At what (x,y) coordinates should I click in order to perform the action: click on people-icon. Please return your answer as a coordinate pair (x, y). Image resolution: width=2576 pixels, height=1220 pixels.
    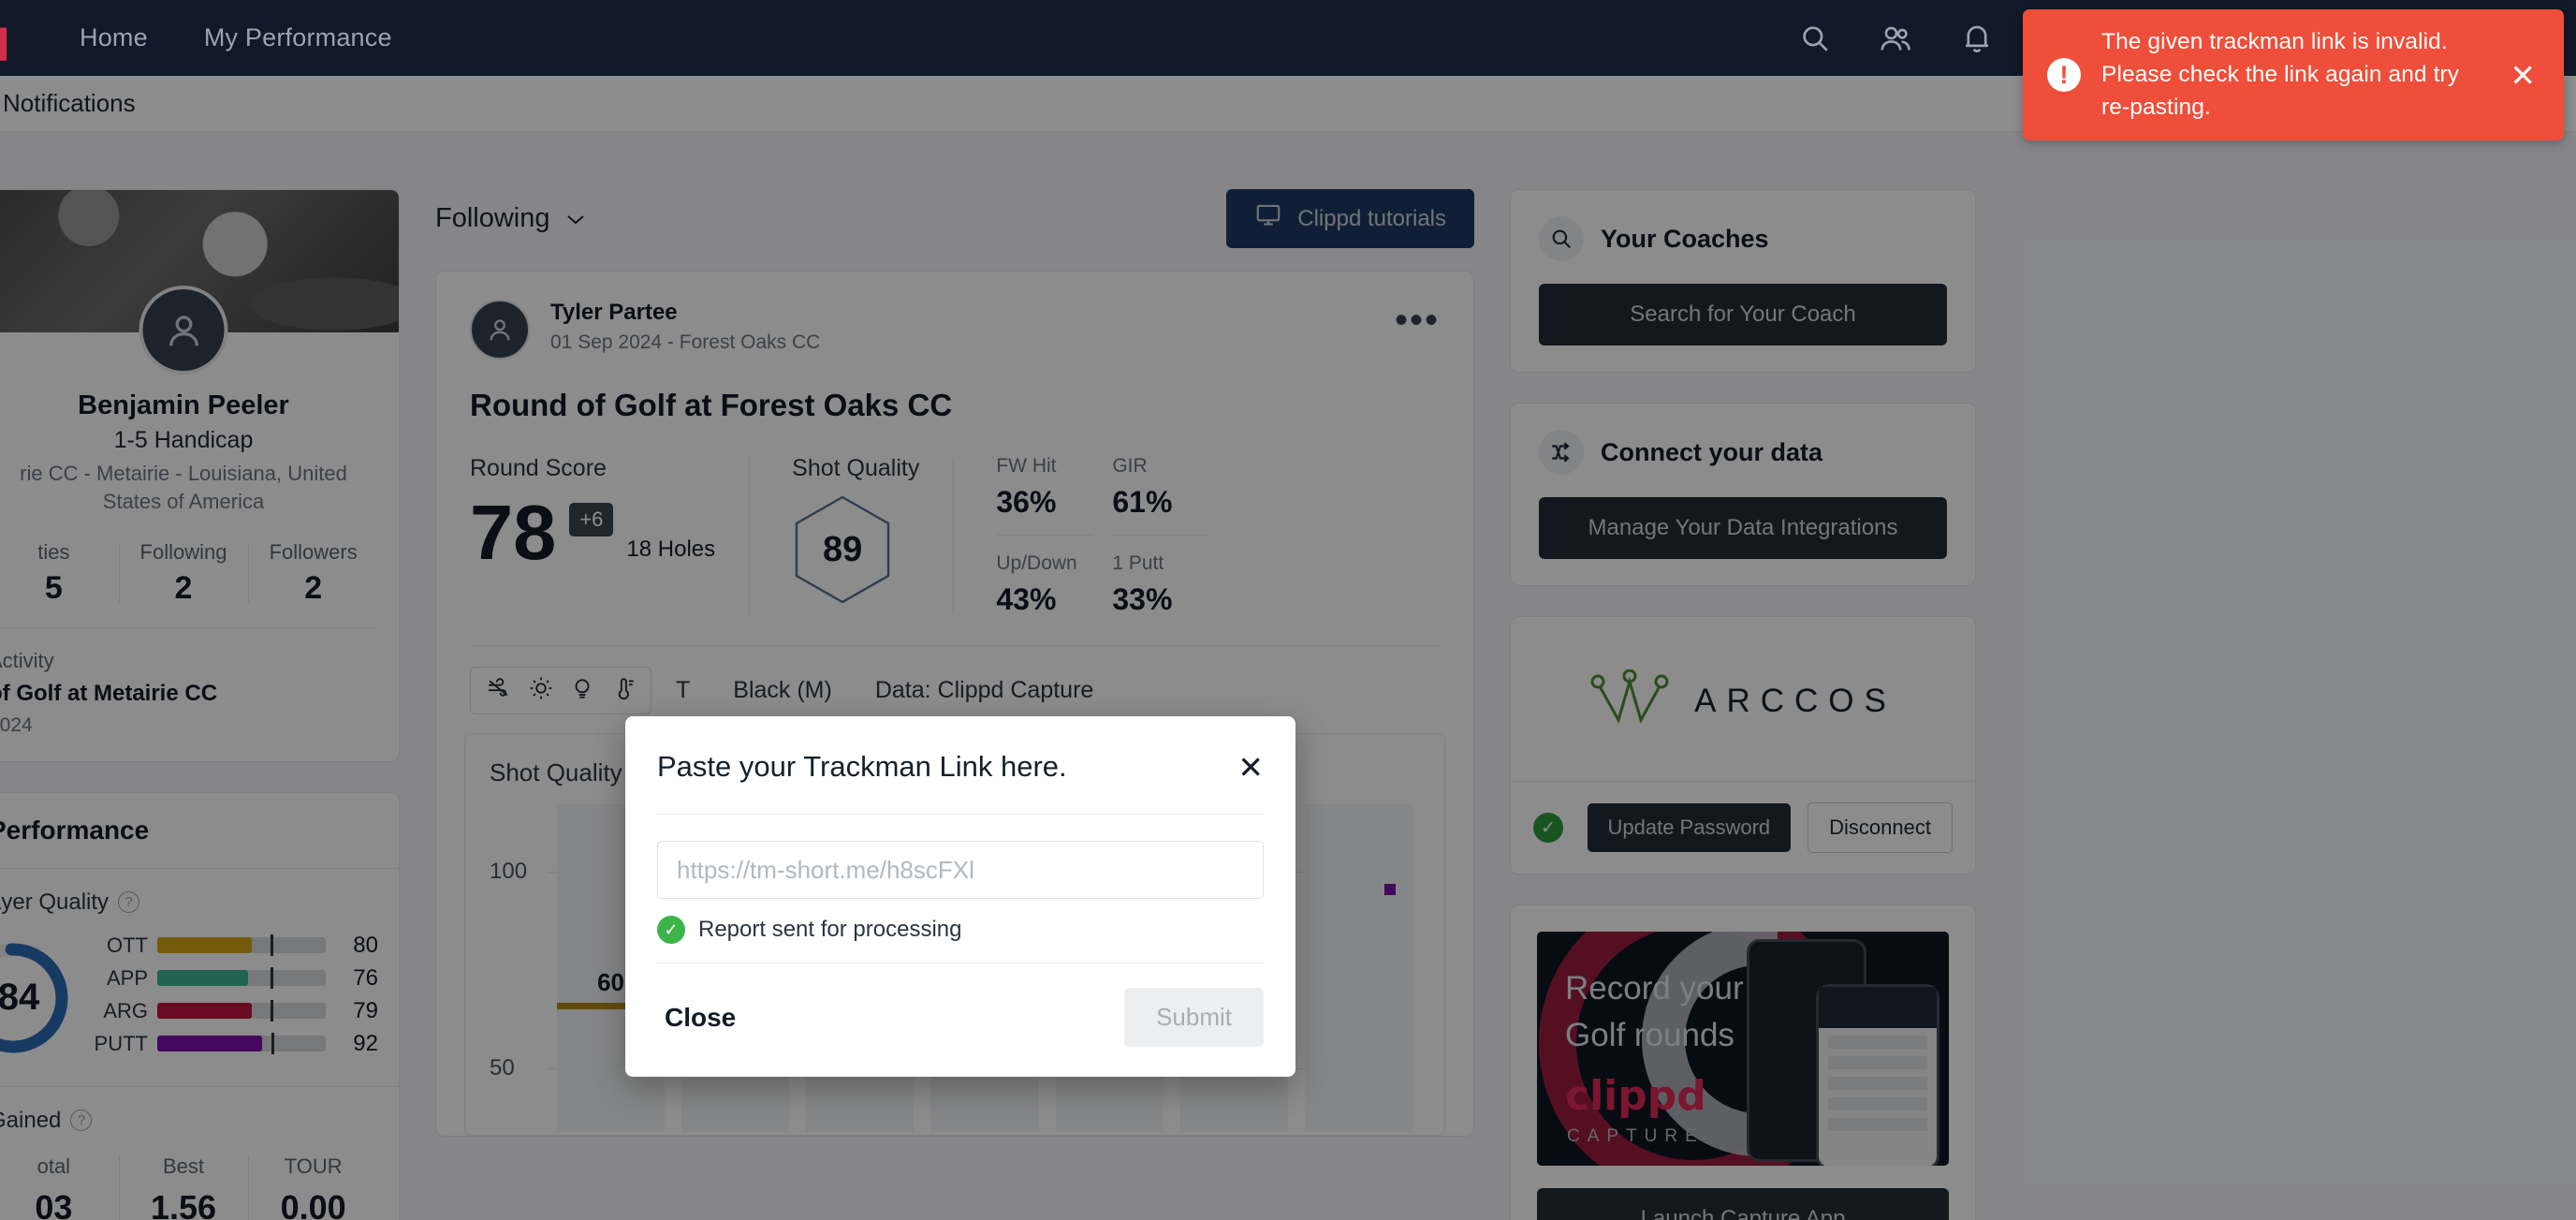
    Looking at the image, I should click on (1896, 38).